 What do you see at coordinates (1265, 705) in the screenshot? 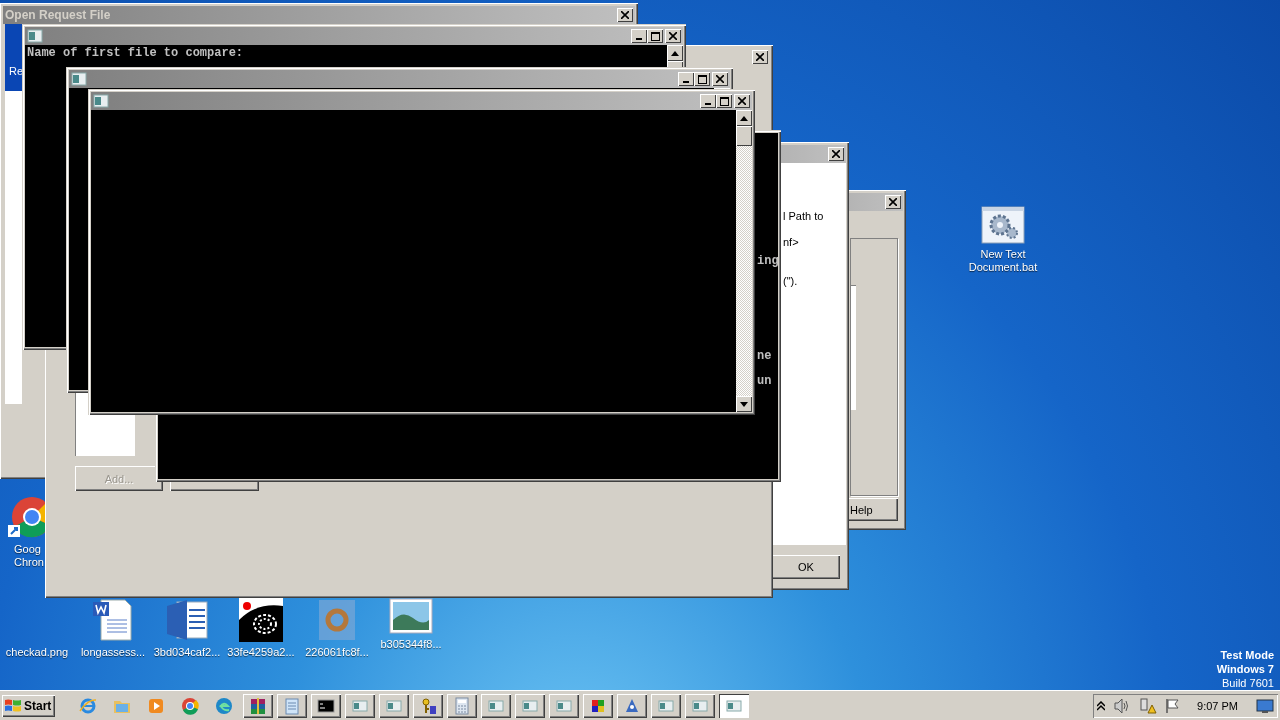
I see `show-desktop-icon` at bounding box center [1265, 705].